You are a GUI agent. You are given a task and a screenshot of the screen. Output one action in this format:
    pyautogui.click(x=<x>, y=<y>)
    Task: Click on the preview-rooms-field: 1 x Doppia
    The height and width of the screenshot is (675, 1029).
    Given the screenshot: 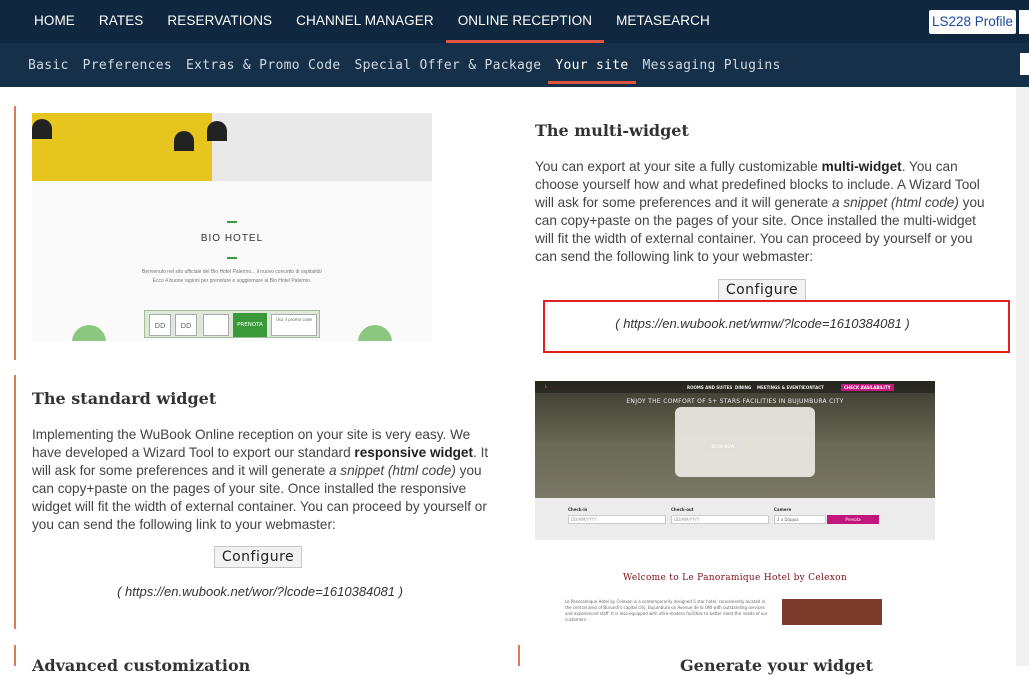 What is the action you would take?
    pyautogui.click(x=800, y=519)
    